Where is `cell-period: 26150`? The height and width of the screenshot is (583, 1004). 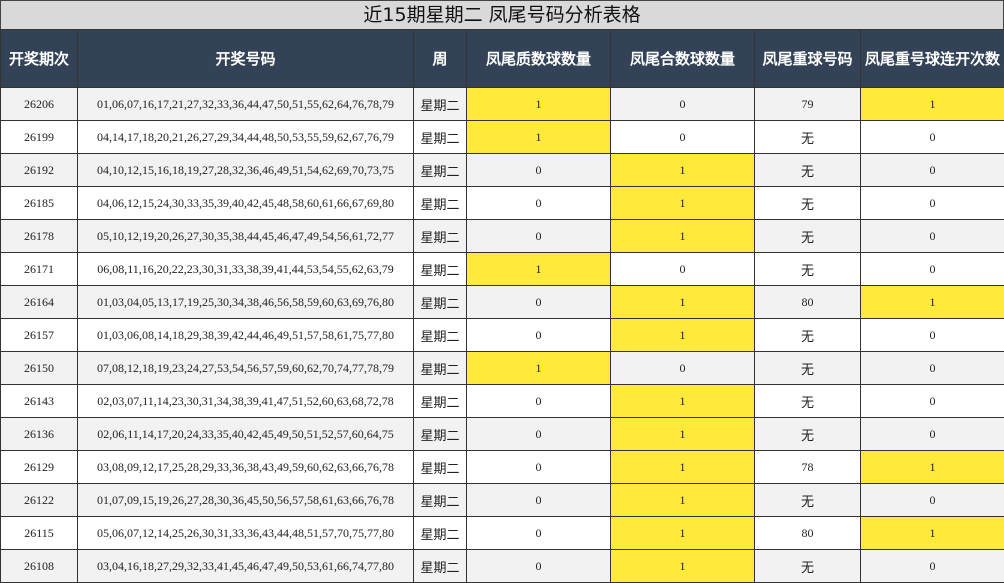 cell-period: 26150 is located at coordinates (39, 368).